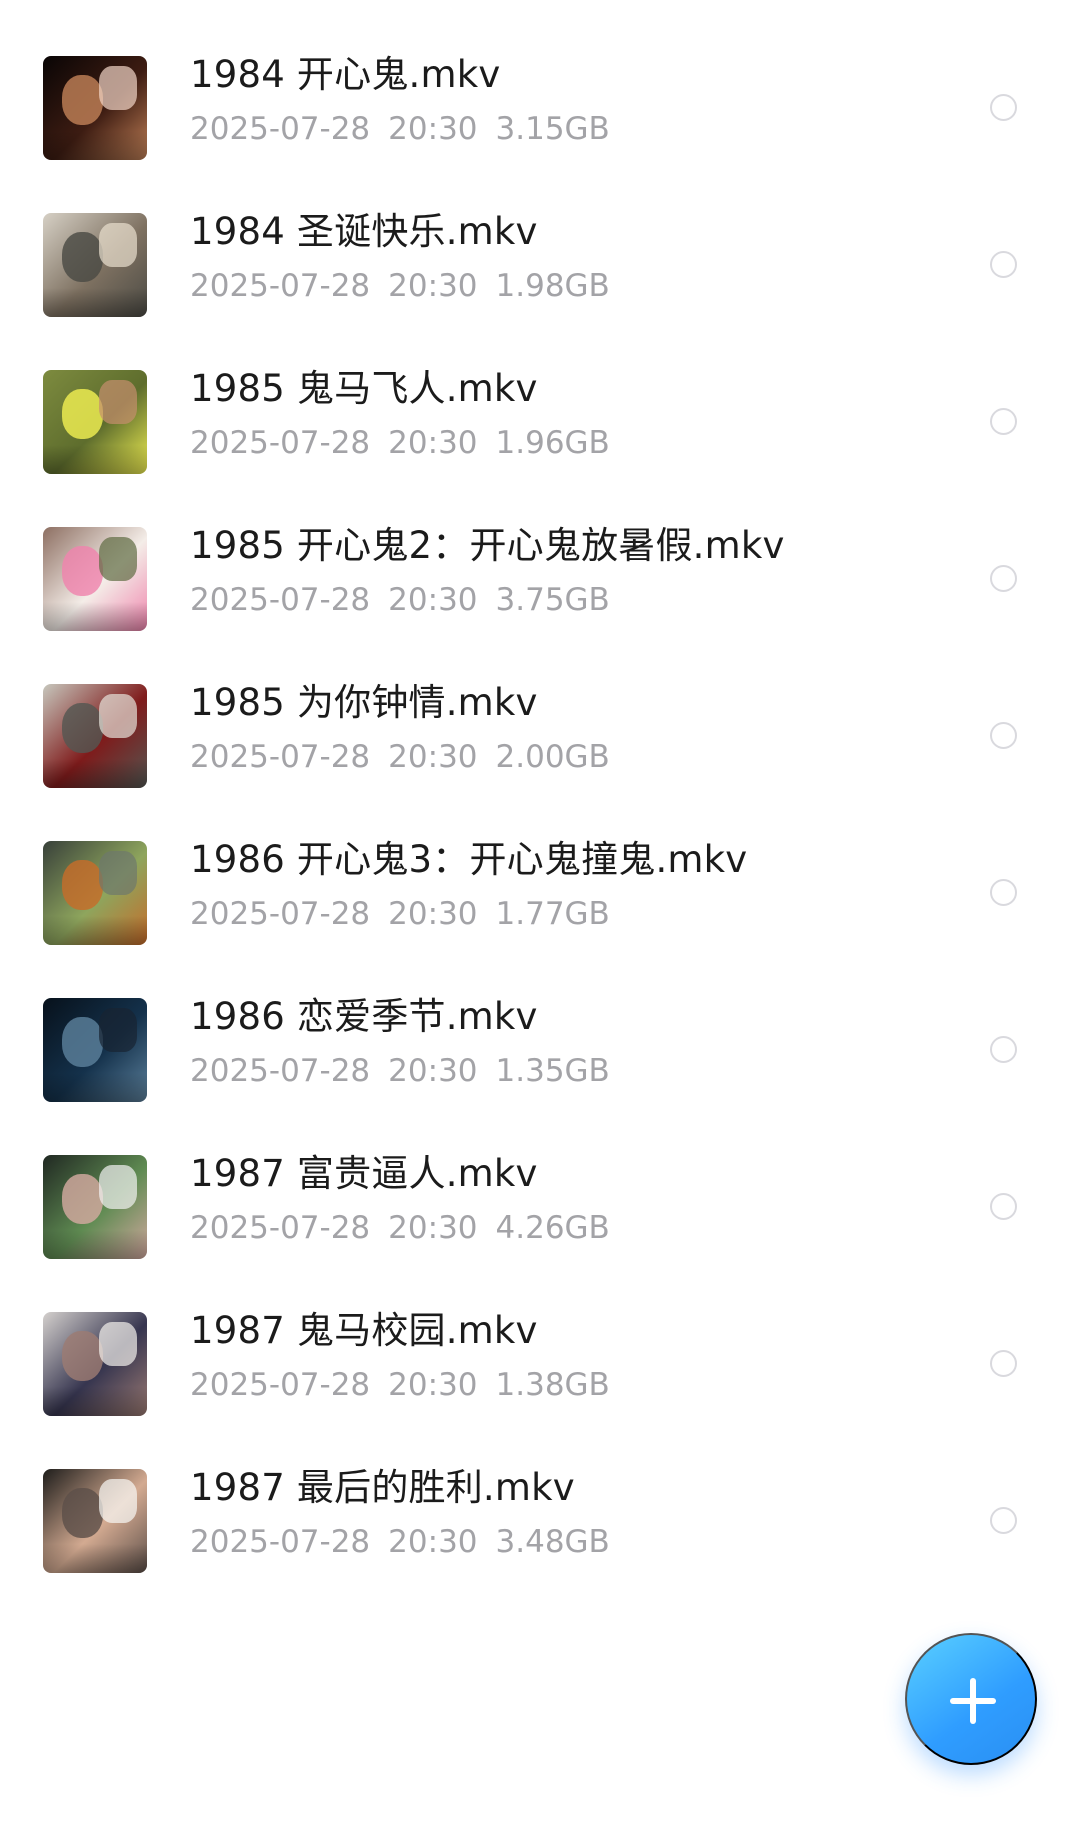 Image resolution: width=1080 pixels, height=1832 pixels. I want to click on file-size: 1.35GB, so click(552, 1071).